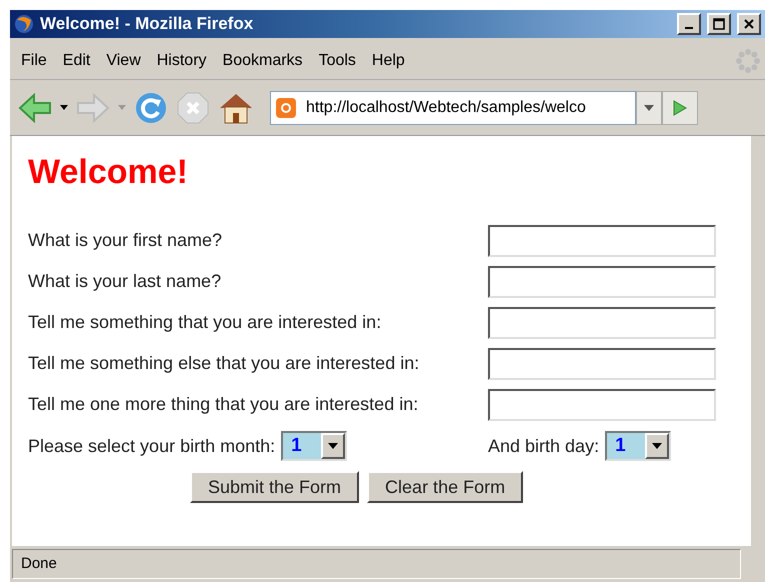 The height and width of the screenshot is (582, 765). What do you see at coordinates (748, 61) in the screenshot?
I see `throbber-icon` at bounding box center [748, 61].